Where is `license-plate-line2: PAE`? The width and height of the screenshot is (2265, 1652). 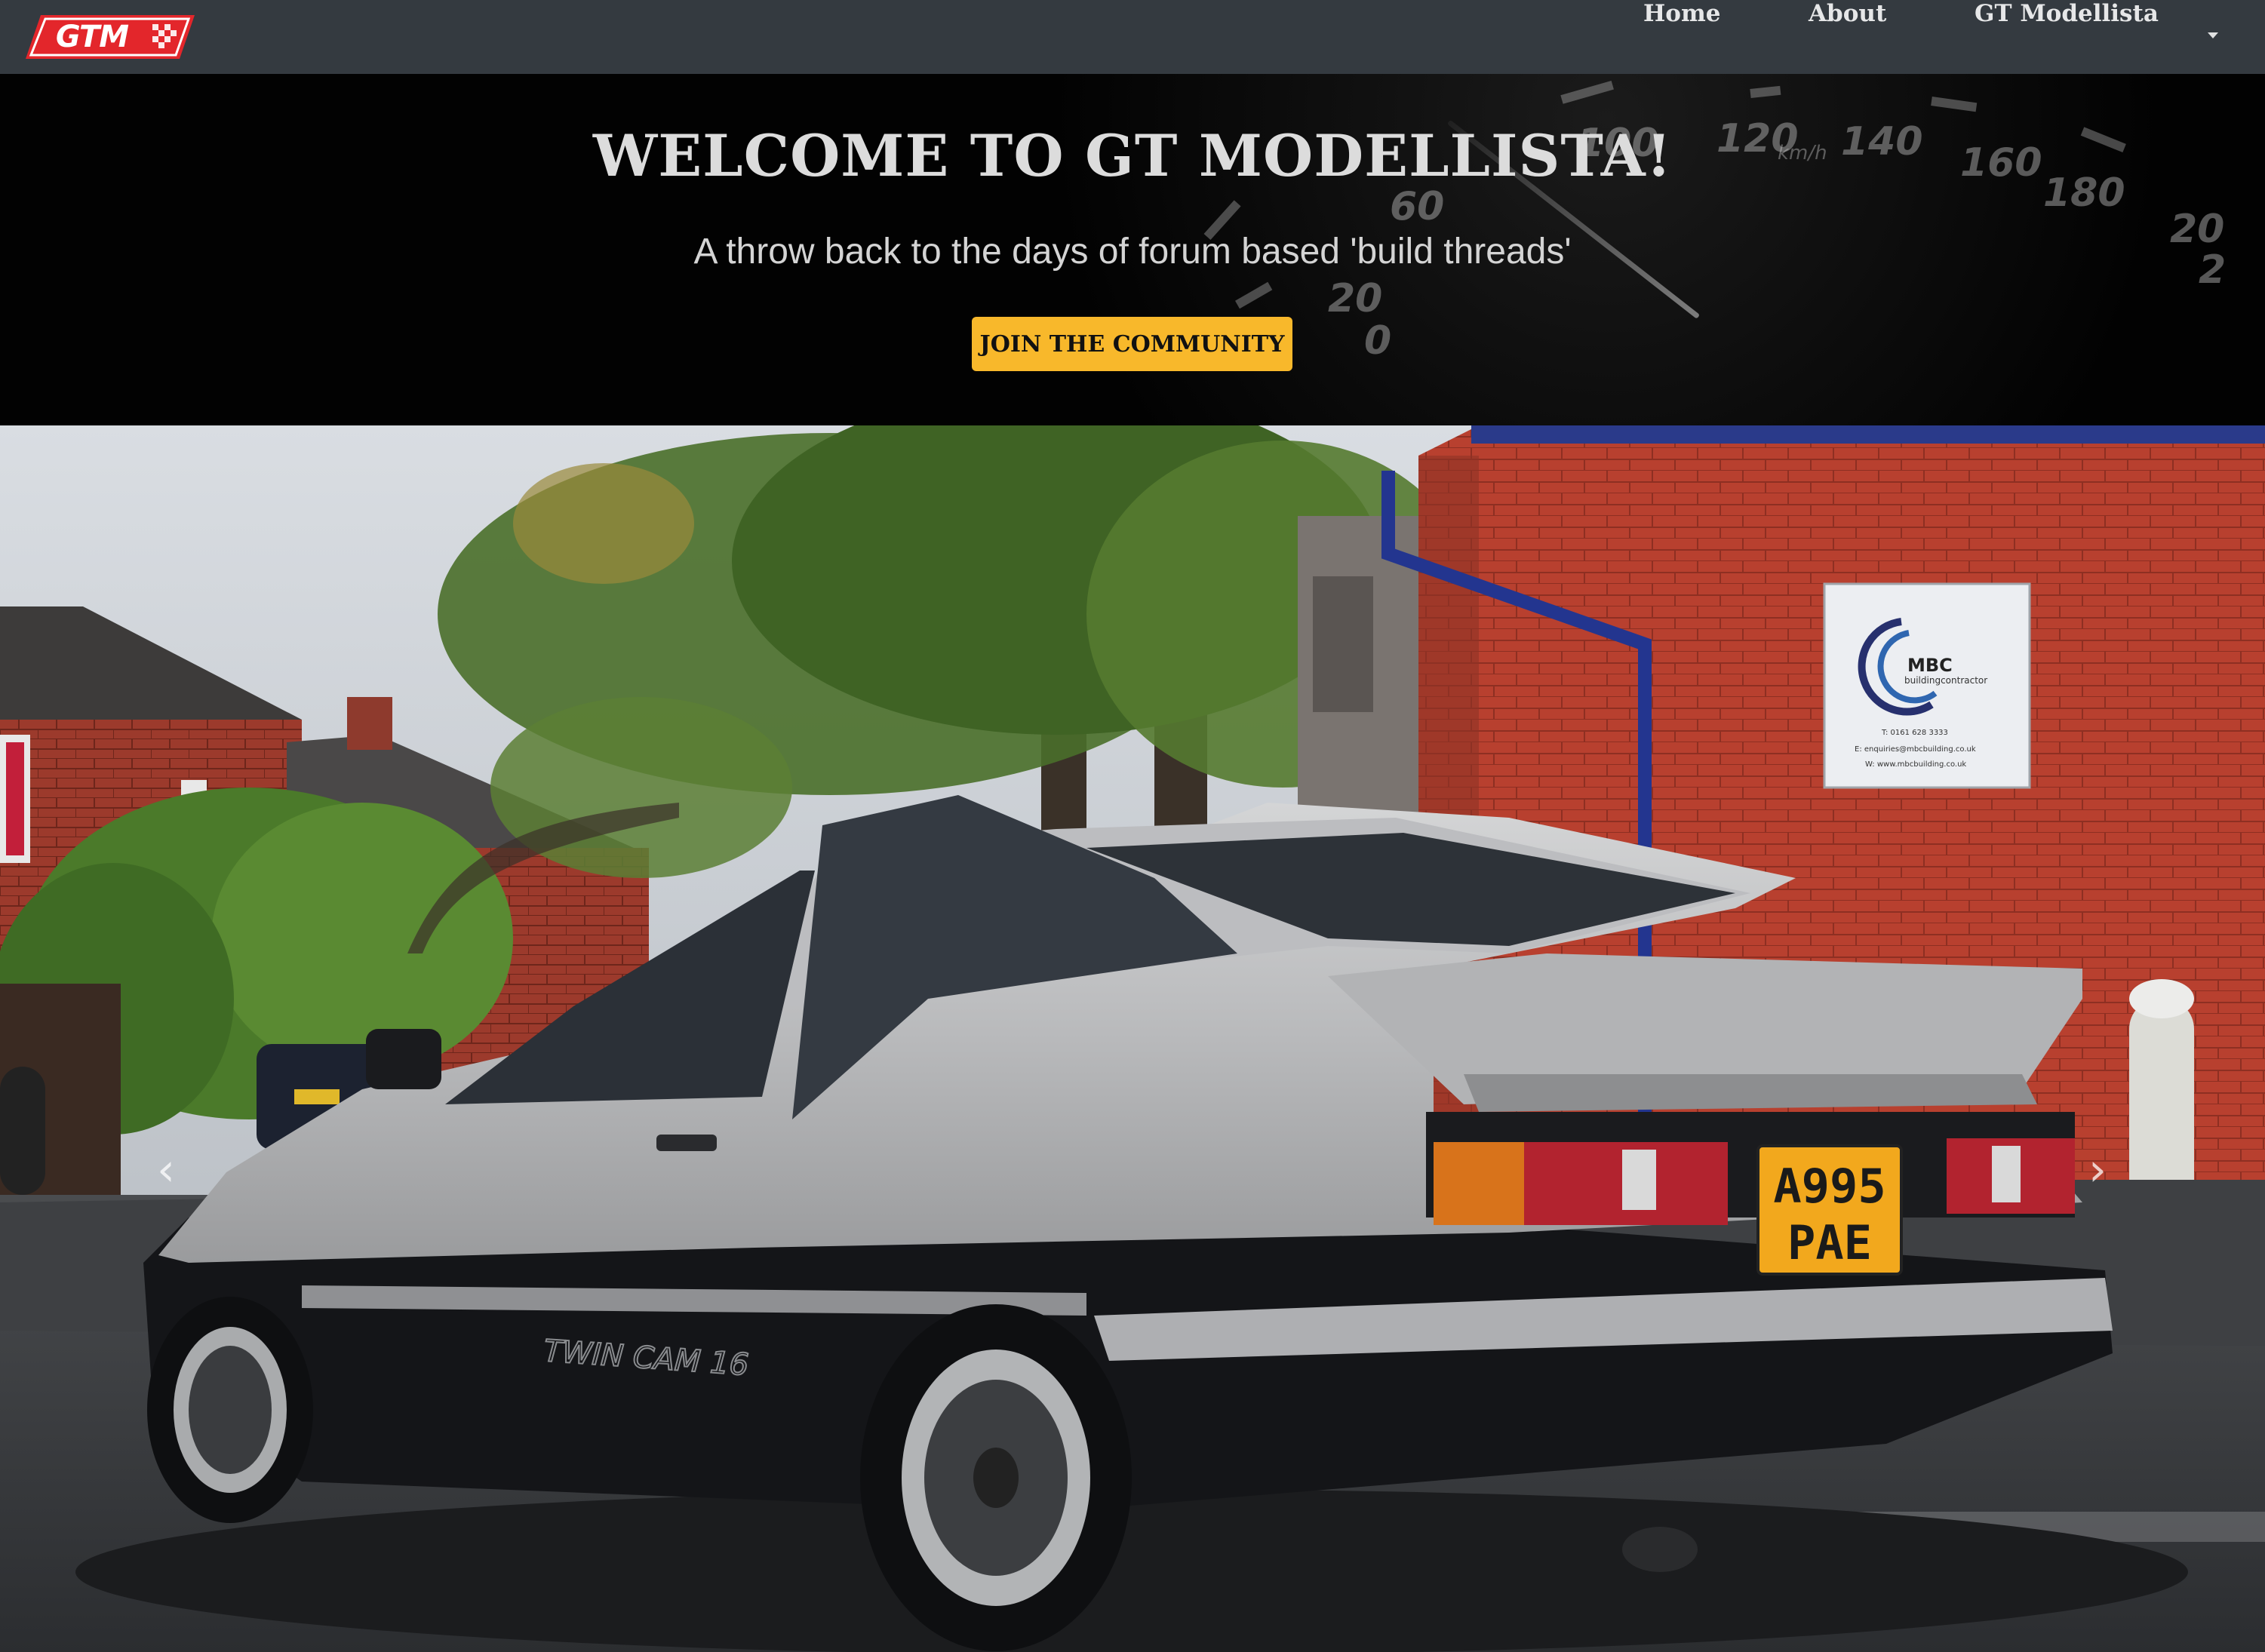 license-plate-line2: PAE is located at coordinates (1829, 1242).